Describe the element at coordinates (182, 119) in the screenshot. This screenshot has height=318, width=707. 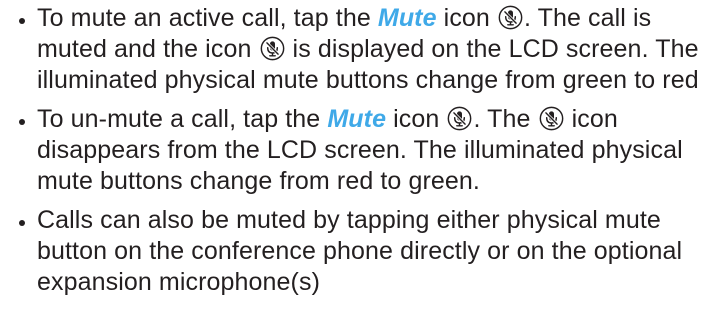
I see `bullet-text: To un-mute a call, tap the` at that location.